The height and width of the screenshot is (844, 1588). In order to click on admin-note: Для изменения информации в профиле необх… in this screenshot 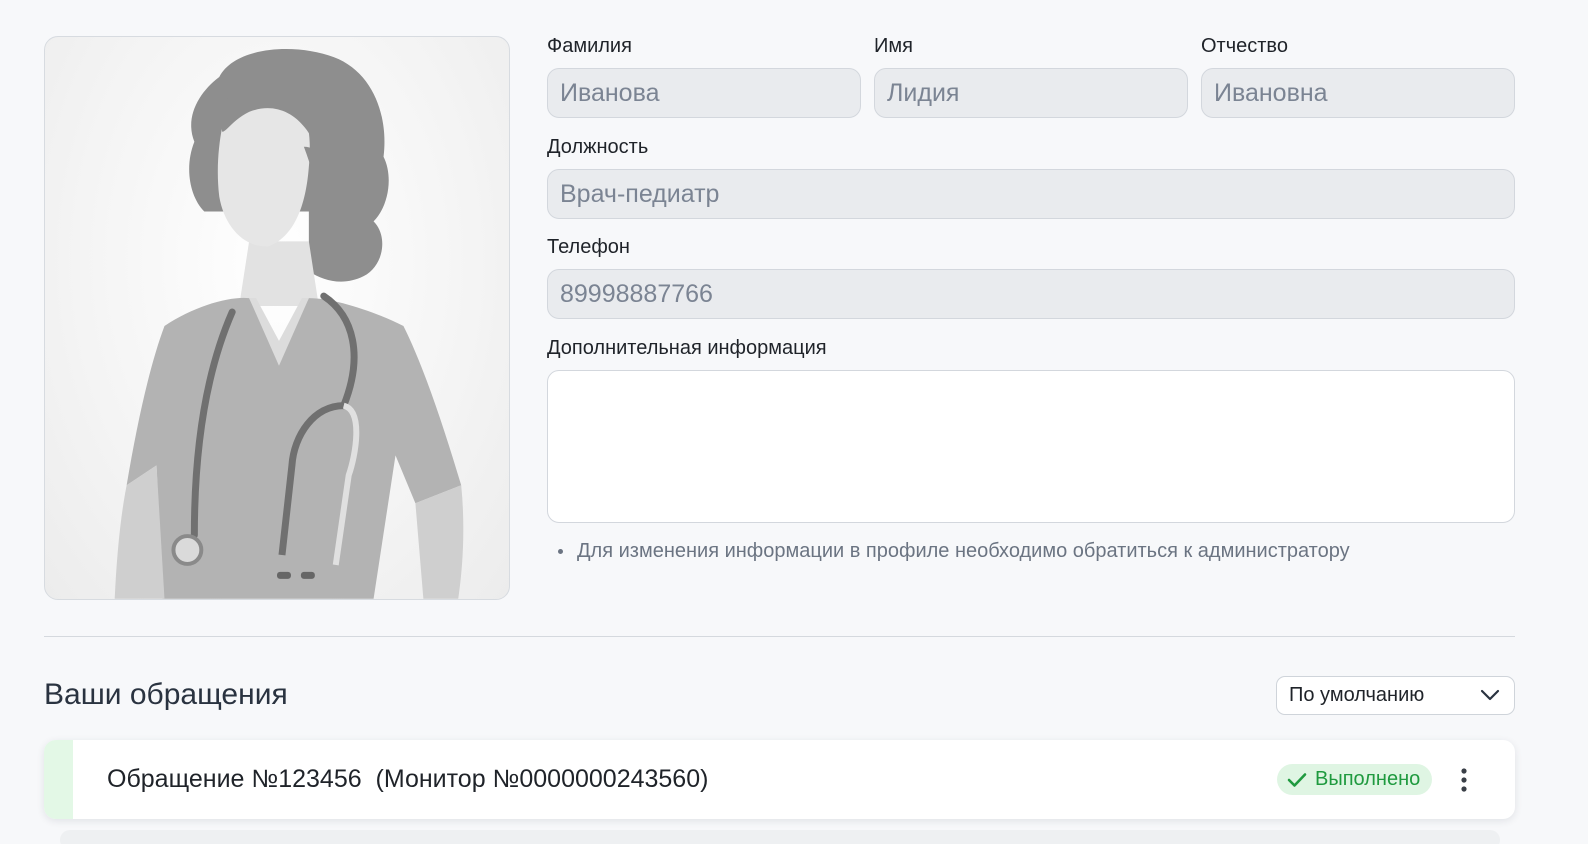, I will do `click(954, 551)`.